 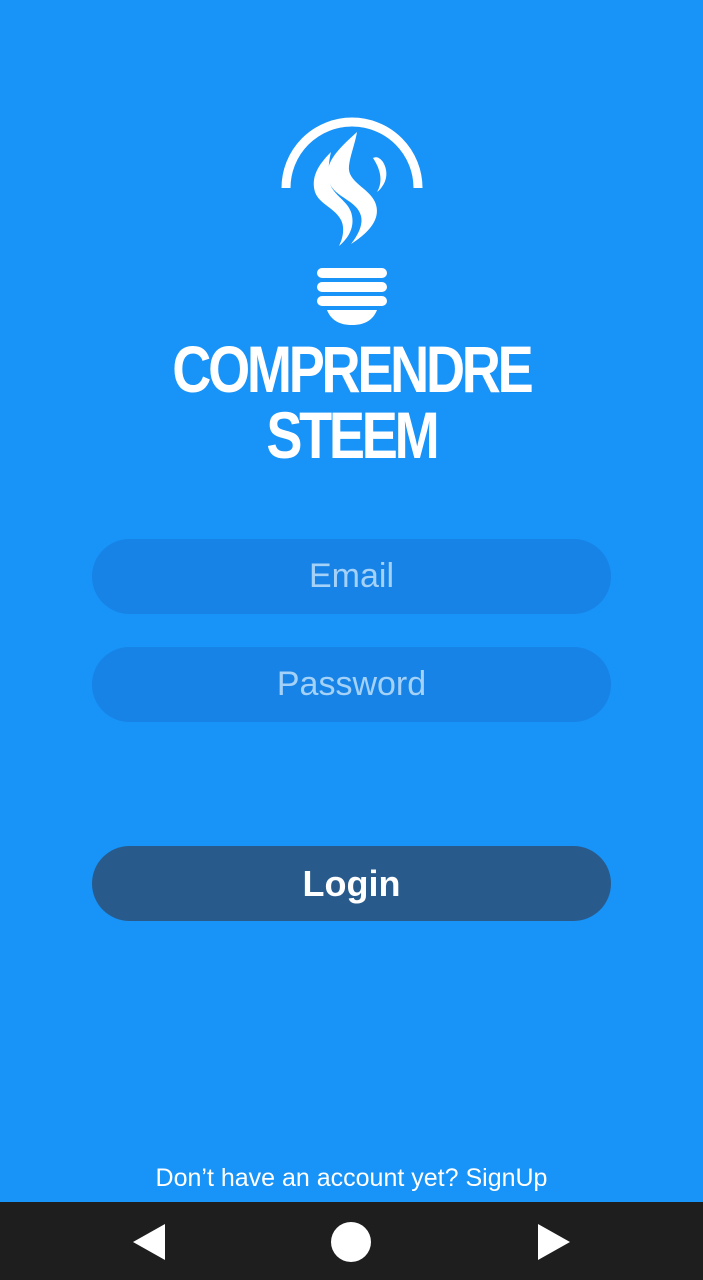 I want to click on back-button, so click(x=149, y=1242).